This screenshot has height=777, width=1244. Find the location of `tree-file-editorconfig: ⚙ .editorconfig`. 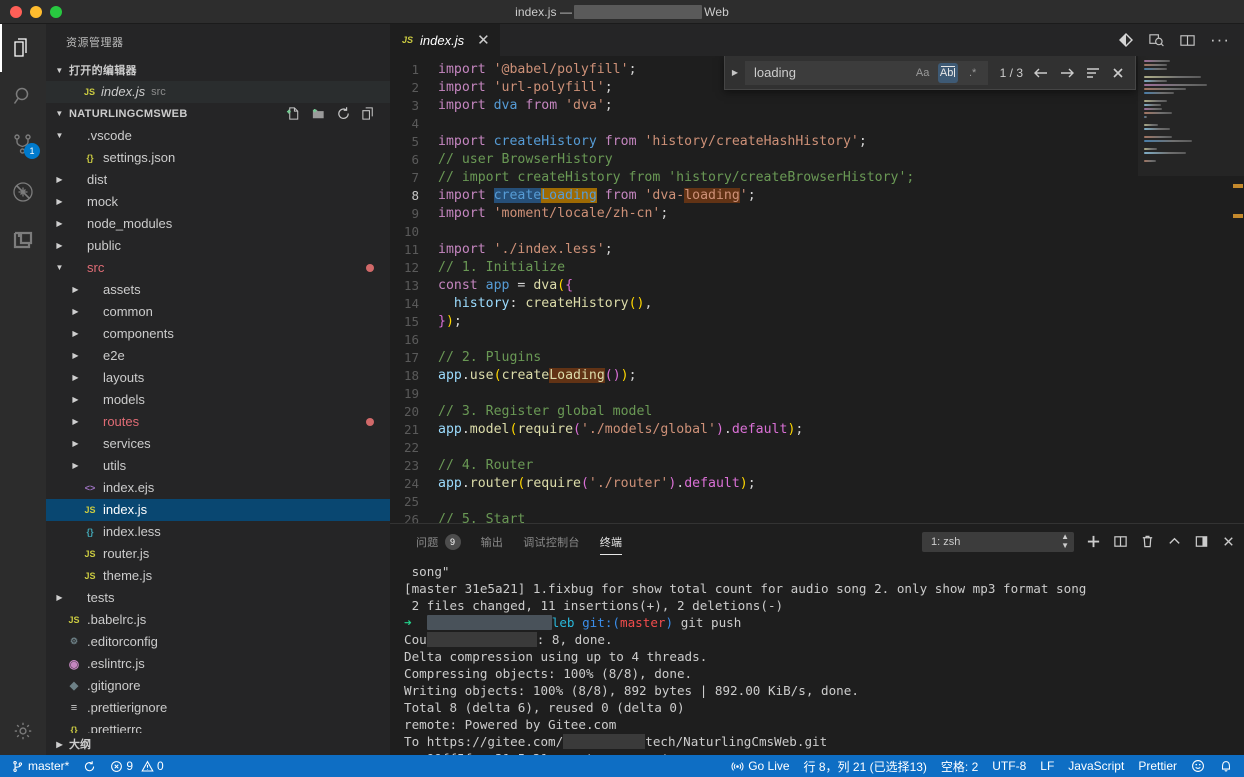

tree-file-editorconfig: ⚙ .editorconfig is located at coordinates (218, 642).